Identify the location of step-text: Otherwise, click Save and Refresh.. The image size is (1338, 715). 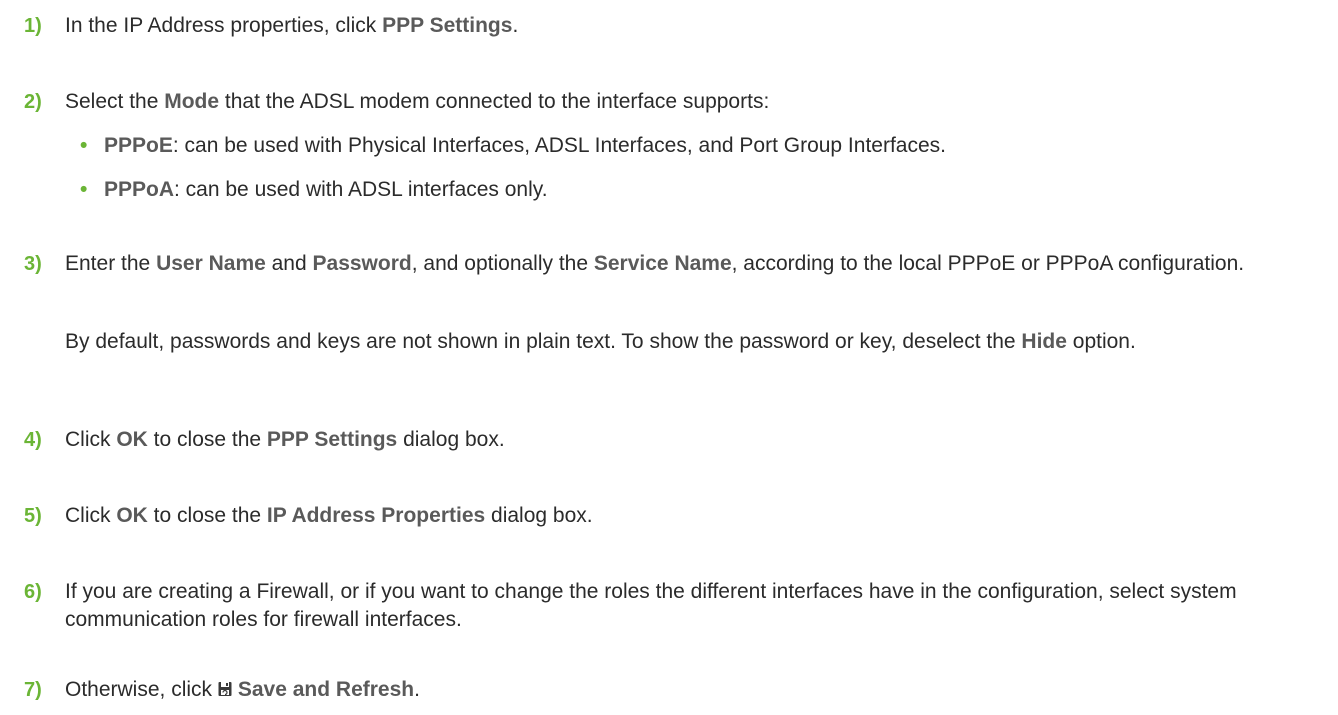
(242, 689).